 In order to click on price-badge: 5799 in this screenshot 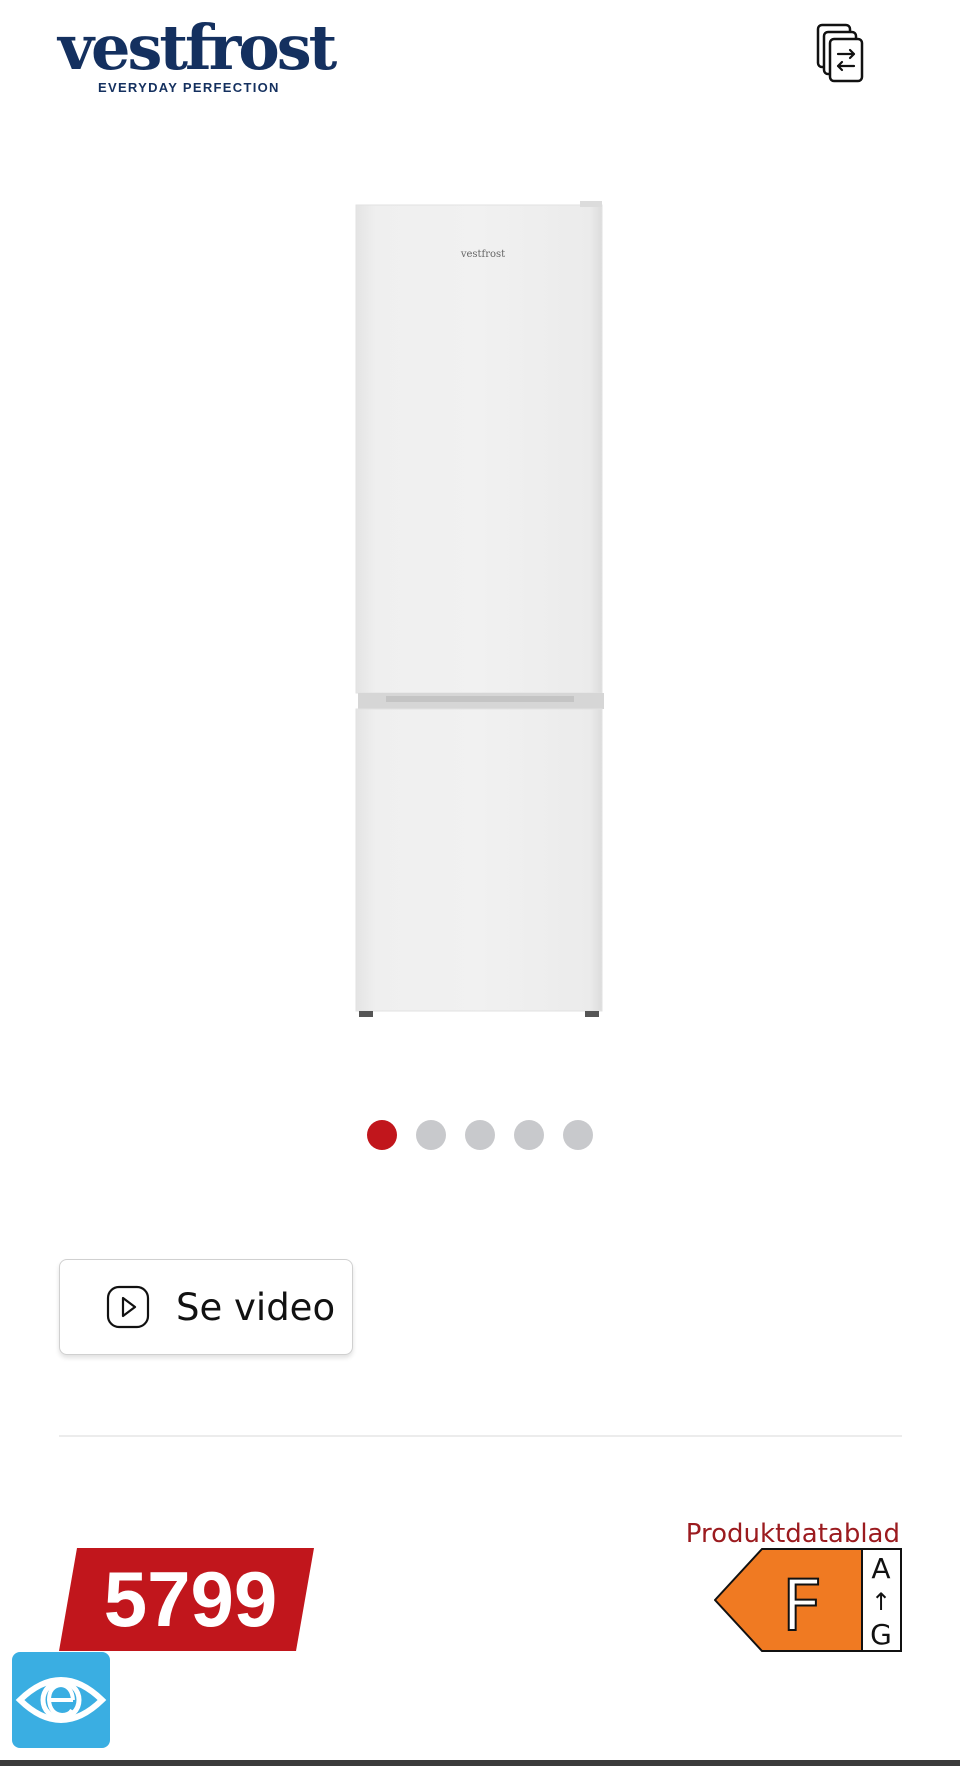, I will do `click(186, 1599)`.